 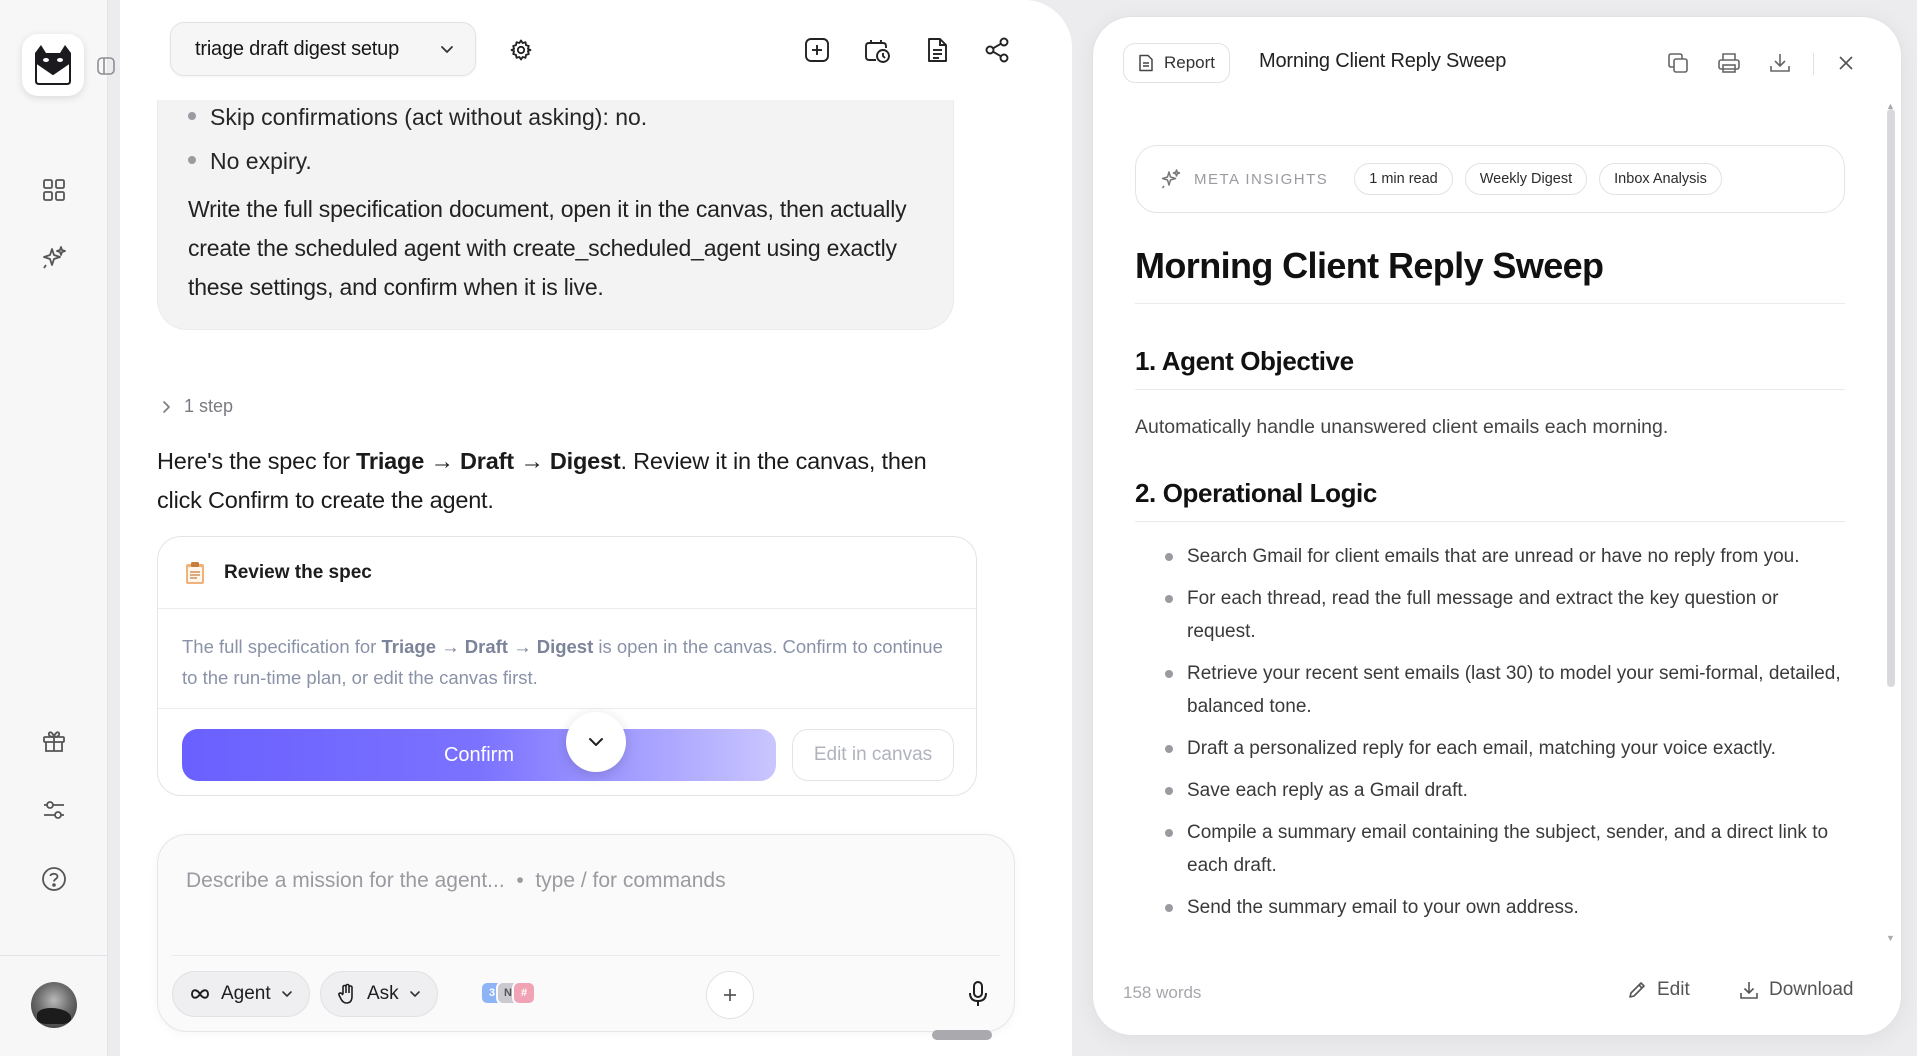 What do you see at coordinates (54, 190) in the screenshot?
I see `grid-icon` at bounding box center [54, 190].